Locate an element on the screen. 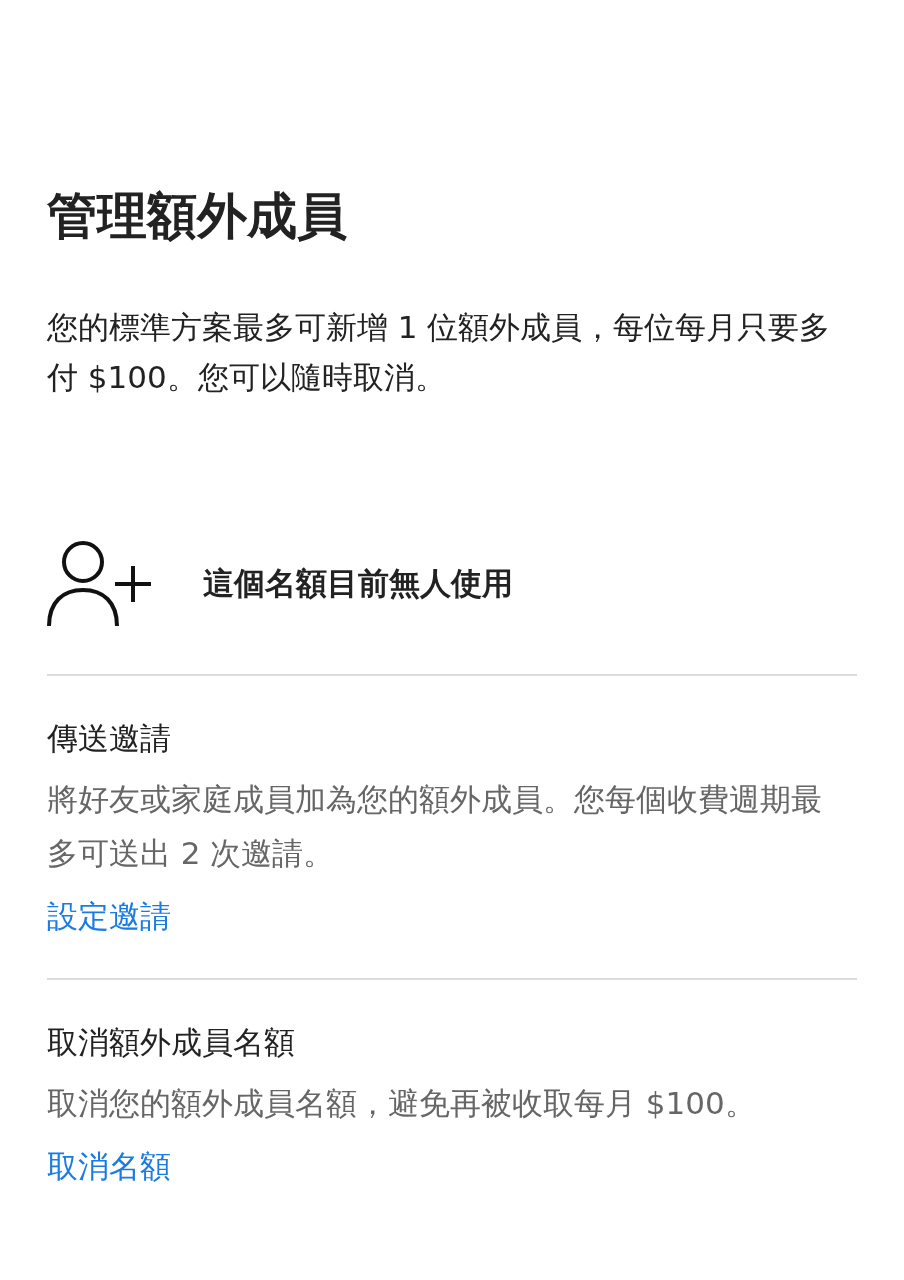  section-description: 將好友或家庭成員加為您的額外成員。您每個收費週期最多可送出 2 次邀請。 is located at coordinates (435, 826).